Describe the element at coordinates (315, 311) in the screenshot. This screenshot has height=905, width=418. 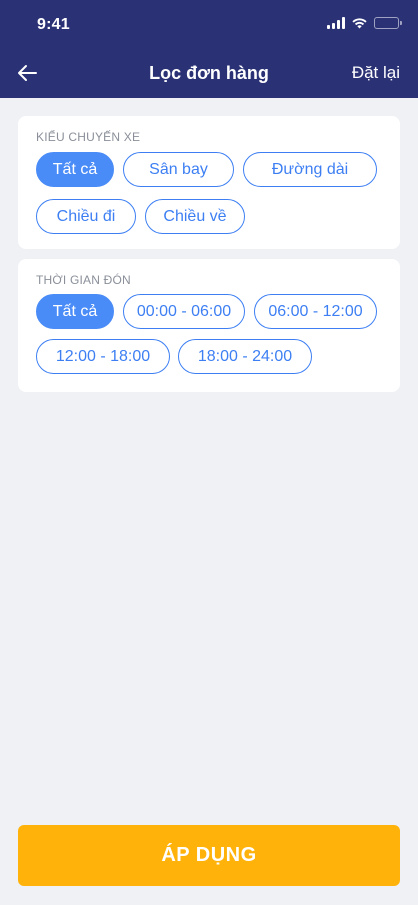
I see `chip-time-06-12: 06:00 - 12:00` at that location.